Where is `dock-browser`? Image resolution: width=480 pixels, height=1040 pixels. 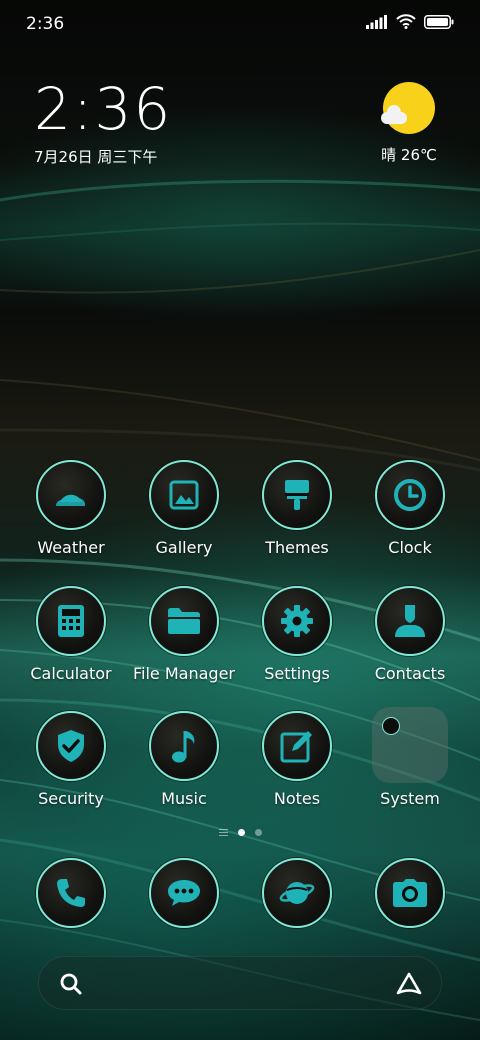 dock-browser is located at coordinates (297, 893).